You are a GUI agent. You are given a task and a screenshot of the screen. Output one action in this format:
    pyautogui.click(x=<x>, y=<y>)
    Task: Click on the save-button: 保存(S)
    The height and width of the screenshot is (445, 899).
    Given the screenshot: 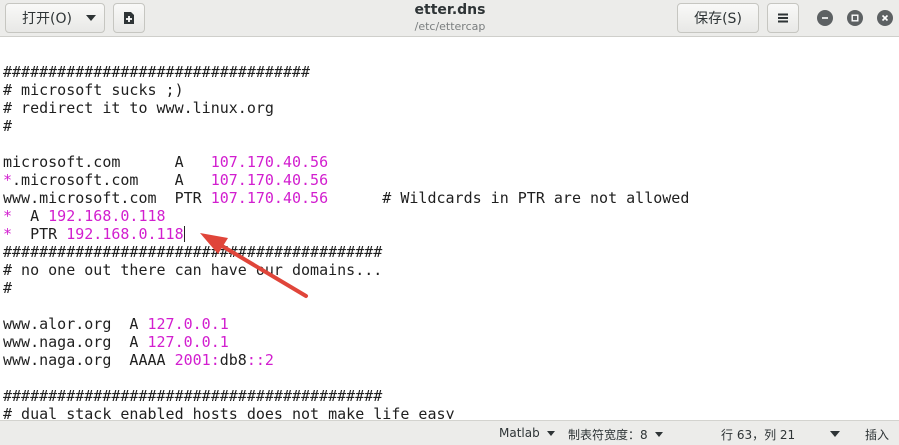 What is the action you would take?
    pyautogui.click(x=718, y=18)
    